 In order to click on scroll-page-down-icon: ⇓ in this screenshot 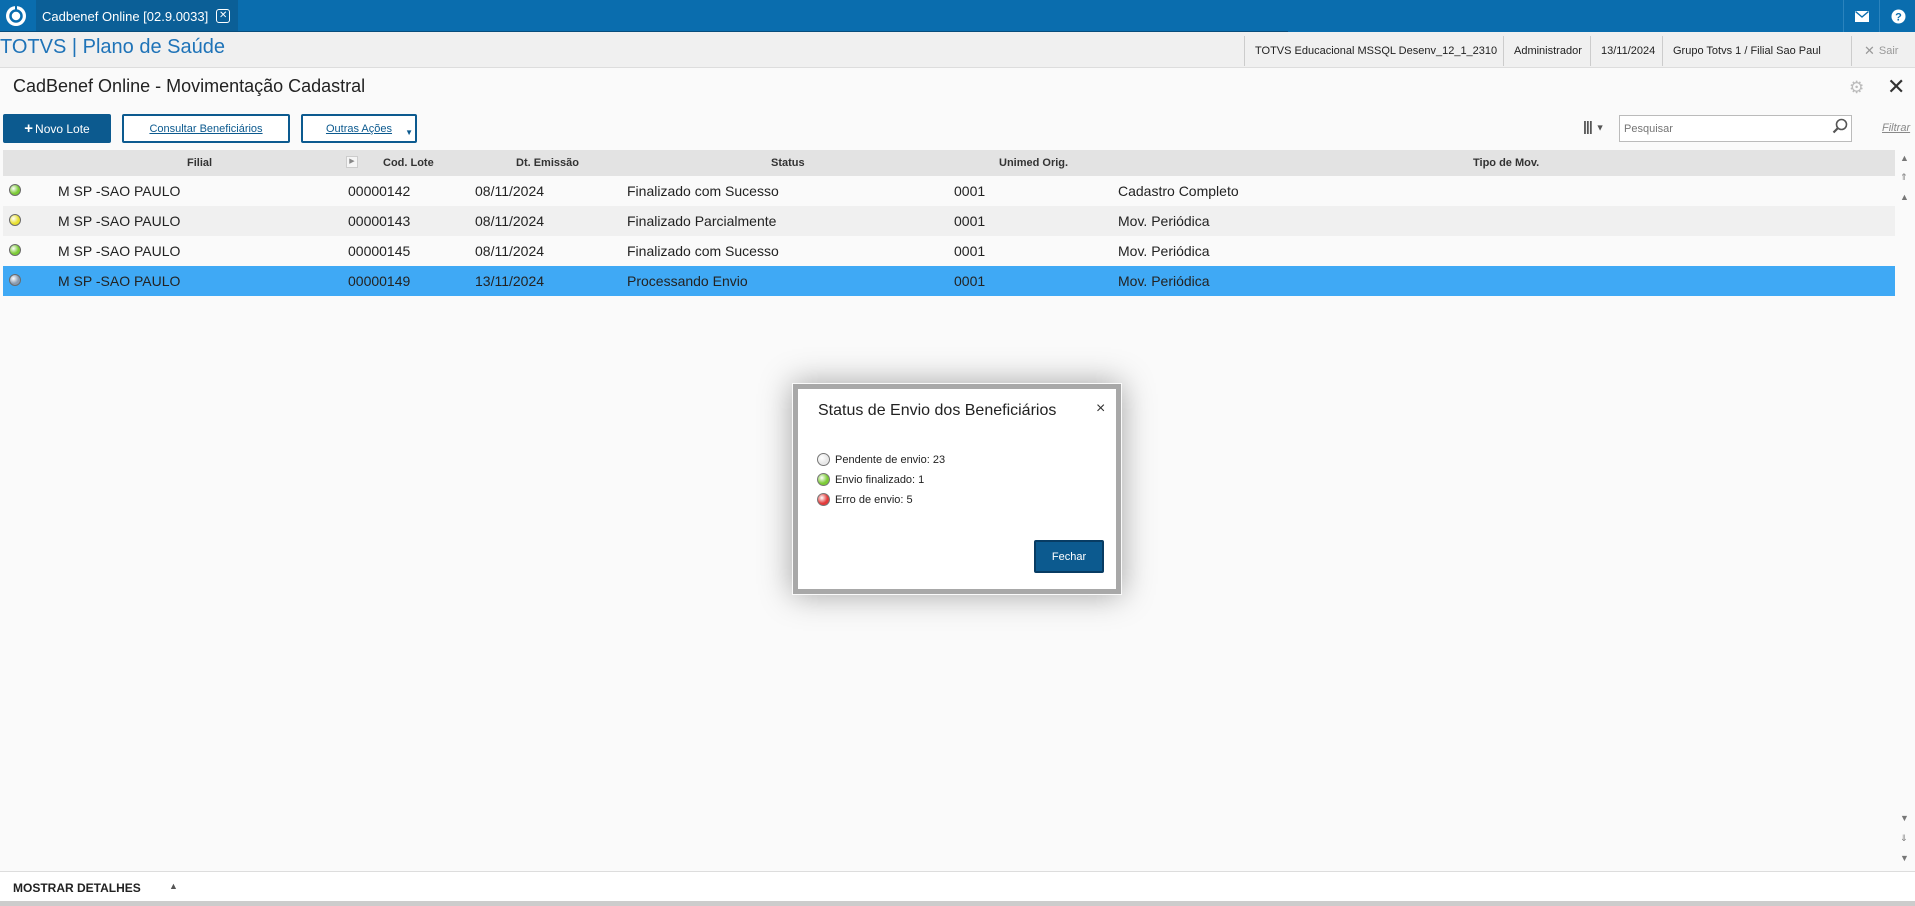, I will do `click(1904, 838)`.